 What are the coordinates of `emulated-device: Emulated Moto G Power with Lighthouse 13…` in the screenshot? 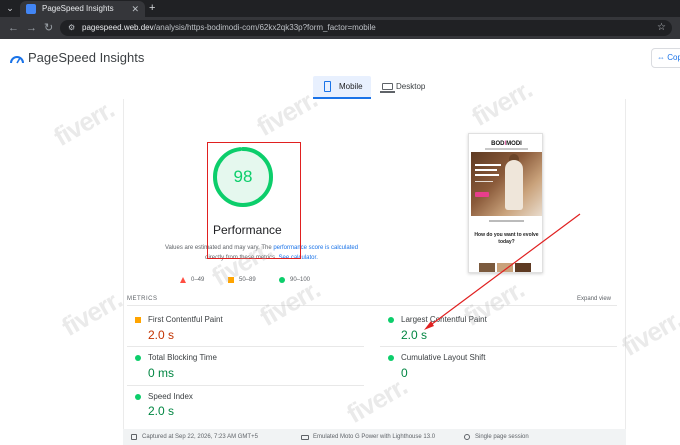 It's located at (374, 437).